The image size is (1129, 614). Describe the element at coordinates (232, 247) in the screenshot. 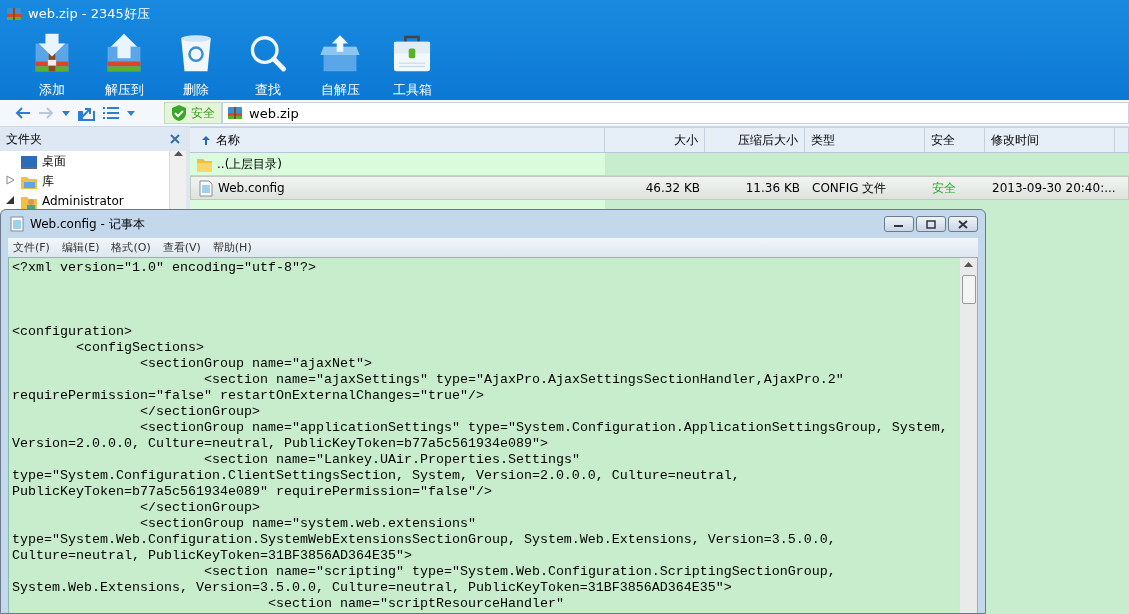

I see `menu-item: 帮助(H)` at that location.